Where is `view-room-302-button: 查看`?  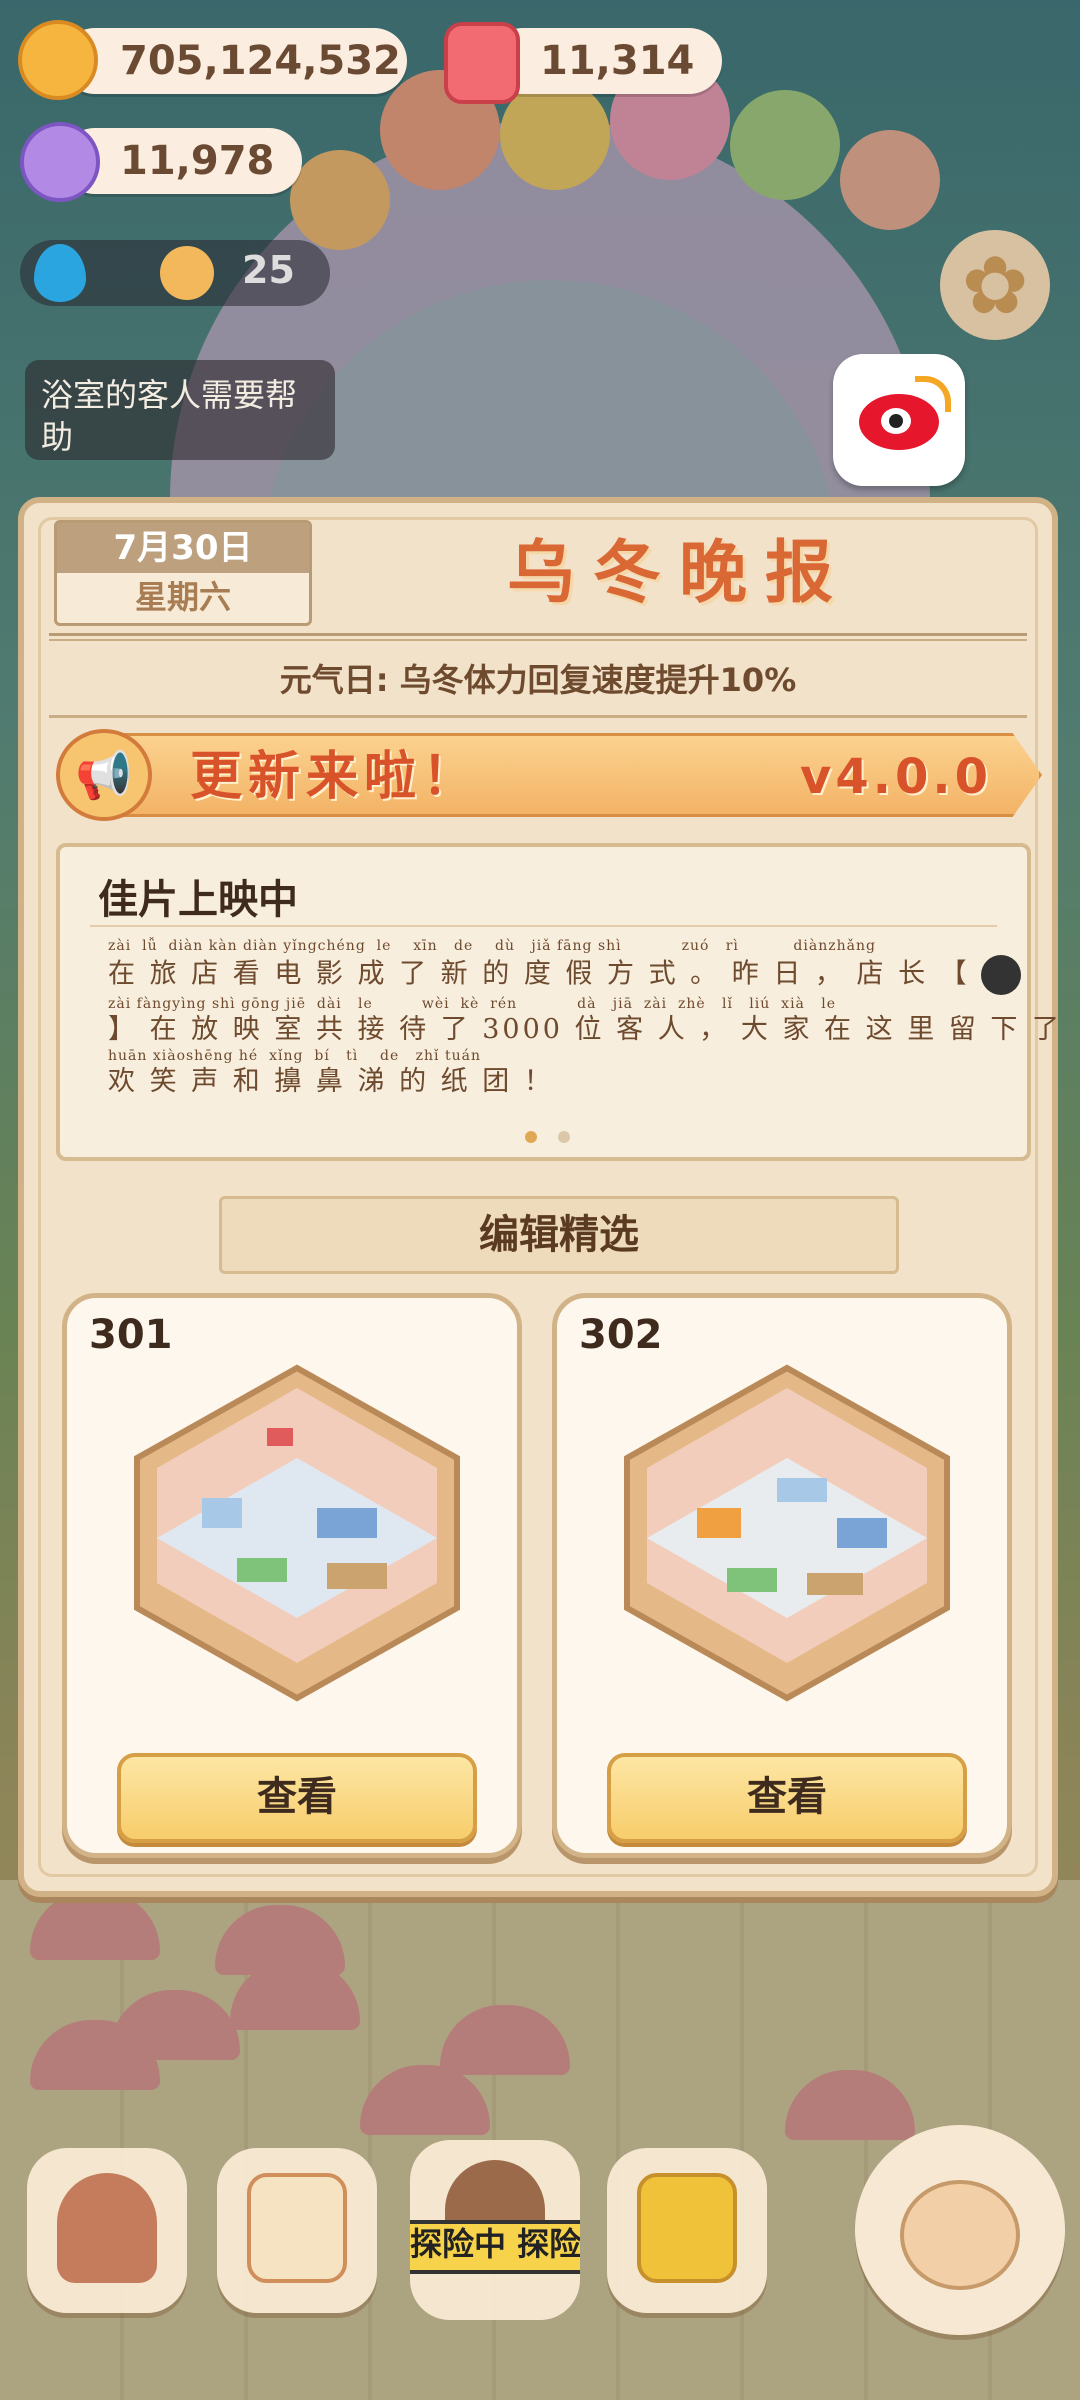
view-room-302-button: 查看 is located at coordinates (787, 1798).